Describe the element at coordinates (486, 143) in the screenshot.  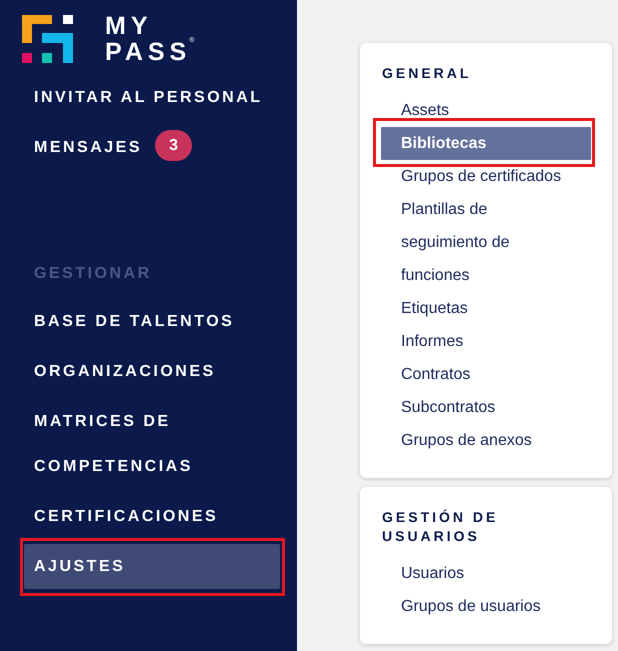
I see `menu-item: Bibliotecas` at that location.